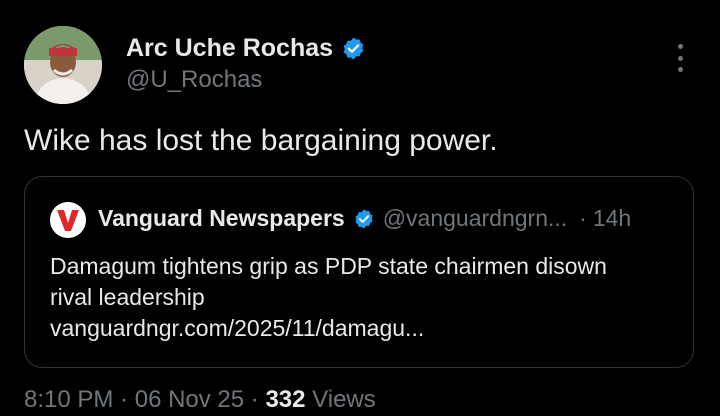 The height and width of the screenshot is (416, 720). I want to click on author-handle: @U_Rochas, so click(194, 80).